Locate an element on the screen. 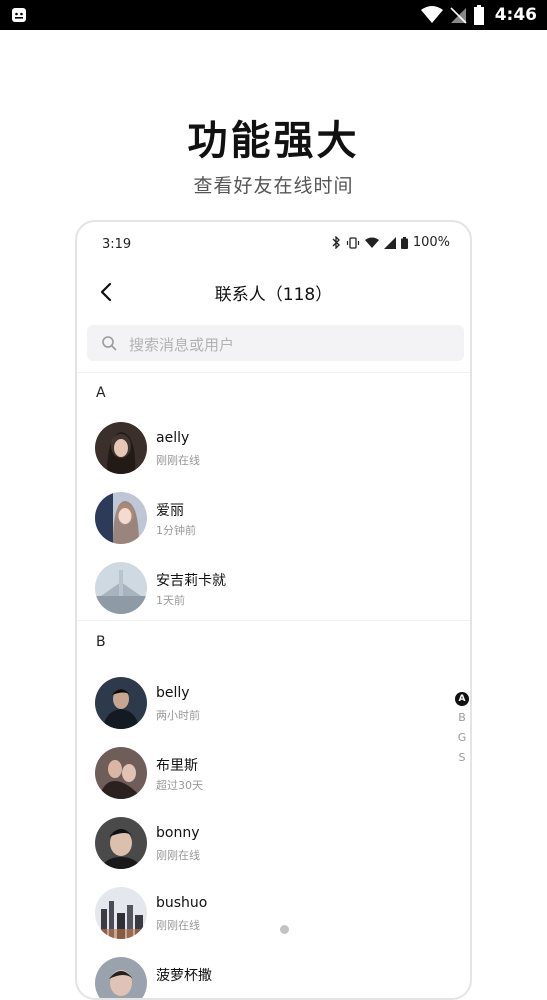 Image resolution: width=547 pixels, height=1000 pixels. contact-row: 爱丽 1分钟前 is located at coordinates (273, 523).